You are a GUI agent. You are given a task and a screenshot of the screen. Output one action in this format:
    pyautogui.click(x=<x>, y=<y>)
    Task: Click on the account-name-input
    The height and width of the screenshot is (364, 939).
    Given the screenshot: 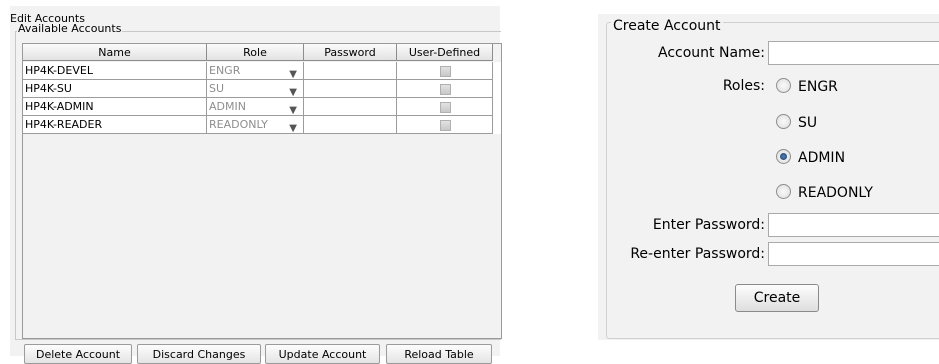 What is the action you would take?
    pyautogui.click(x=853, y=53)
    